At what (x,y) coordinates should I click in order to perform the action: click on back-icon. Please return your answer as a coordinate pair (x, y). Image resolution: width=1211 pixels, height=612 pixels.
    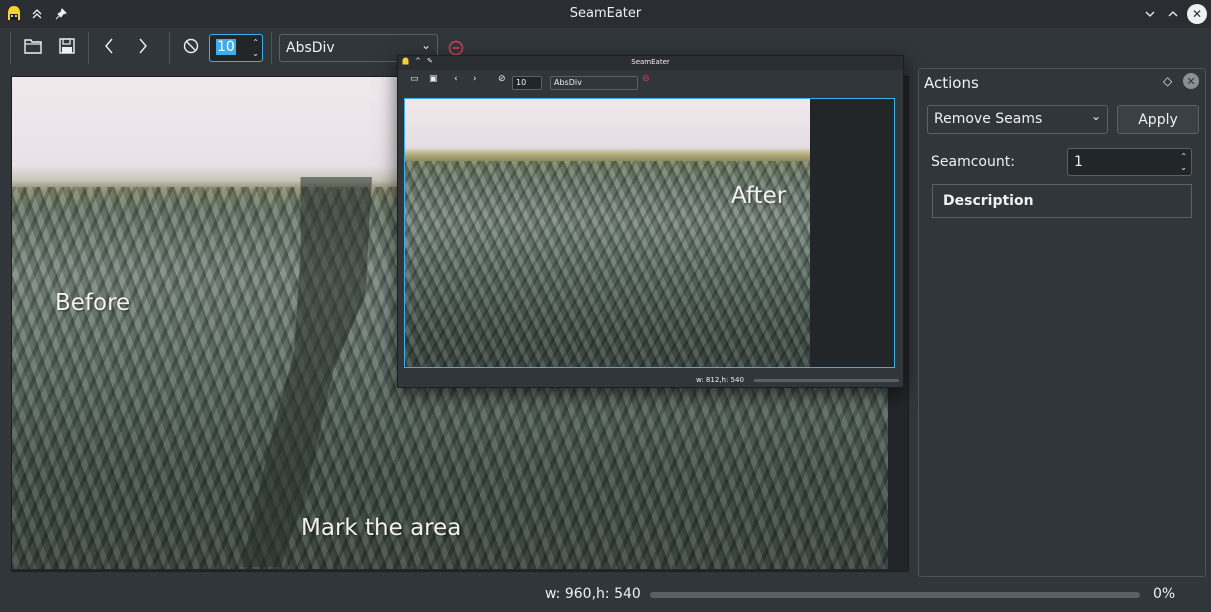
    Looking at the image, I should click on (109, 48).